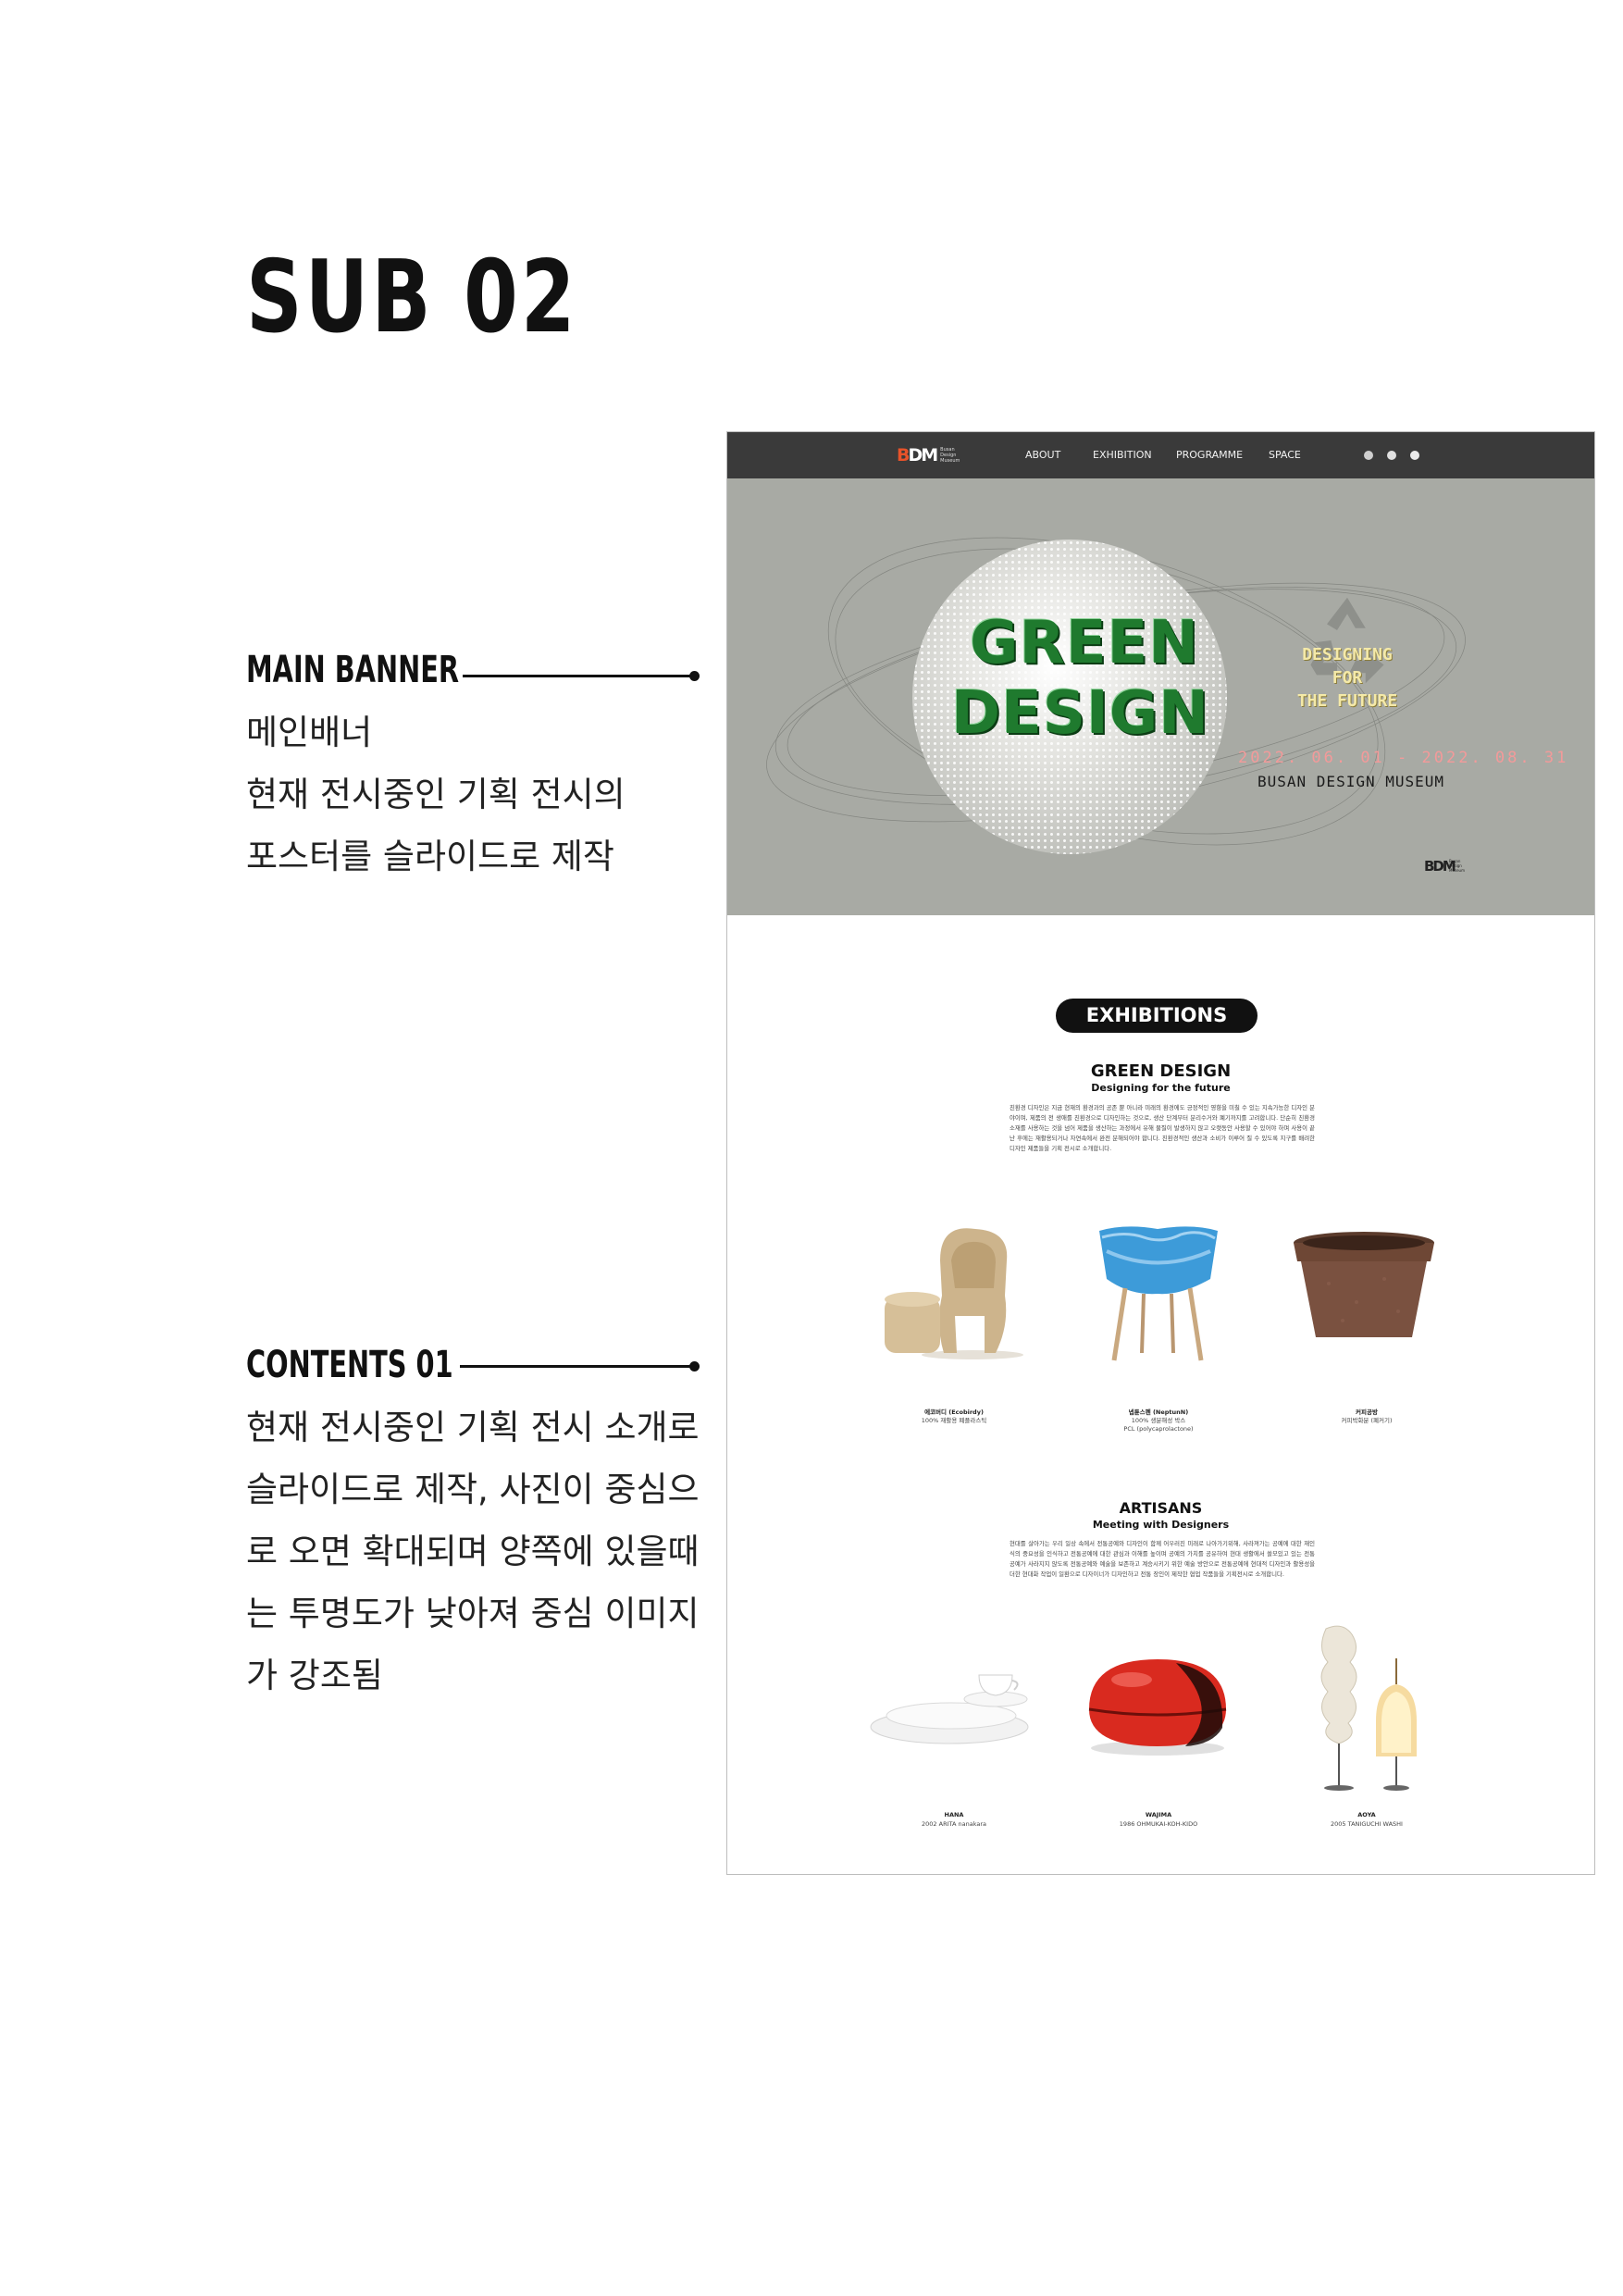 This screenshot has width=1623, height=2296. What do you see at coordinates (309, 733) in the screenshot?
I see `annotation-line: 메인배너` at bounding box center [309, 733].